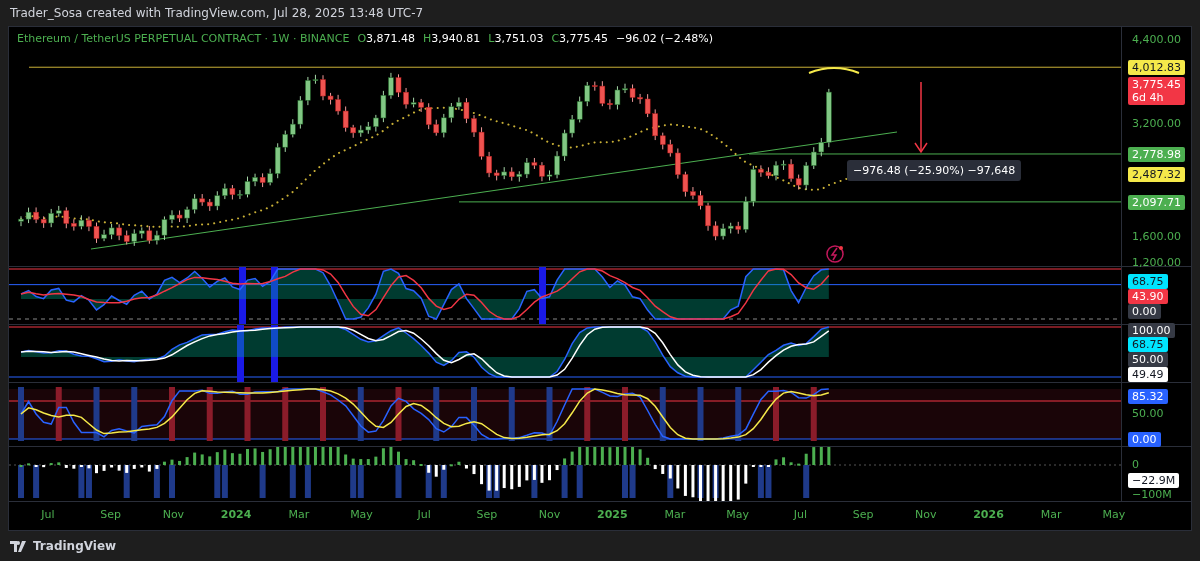  What do you see at coordinates (452, 38) in the screenshot?
I see `ohlc-value: H3,940.81` at bounding box center [452, 38].